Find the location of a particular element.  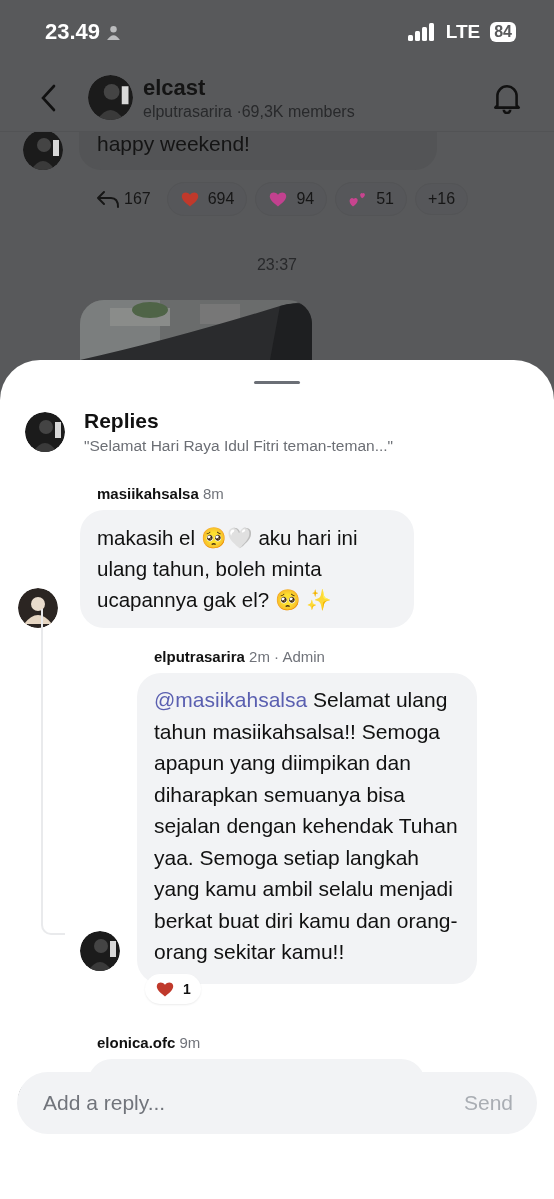

author-role: · Admin is located at coordinates (299, 656).